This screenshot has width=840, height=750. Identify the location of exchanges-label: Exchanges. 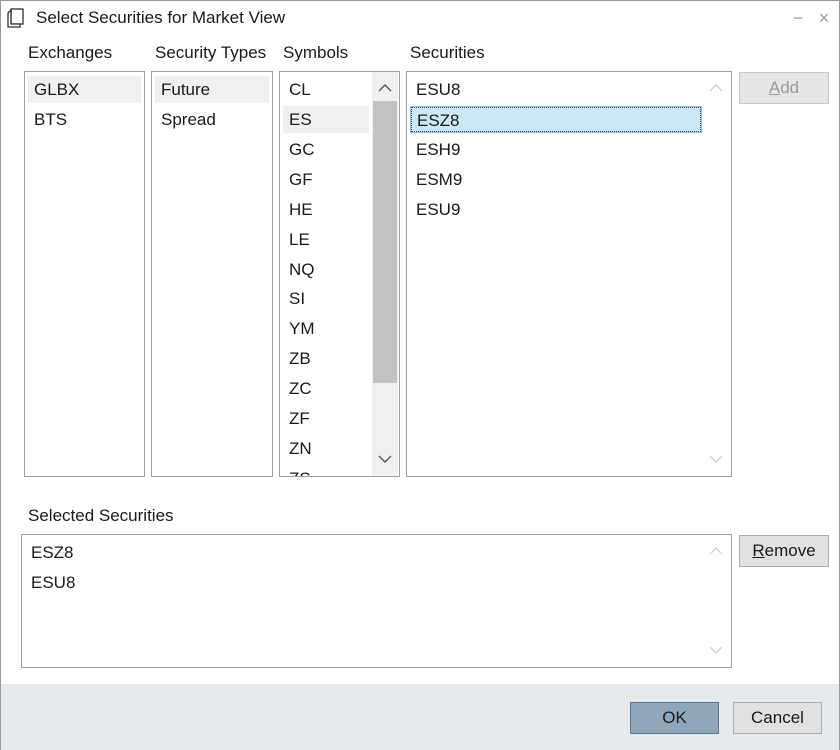
(70, 52).